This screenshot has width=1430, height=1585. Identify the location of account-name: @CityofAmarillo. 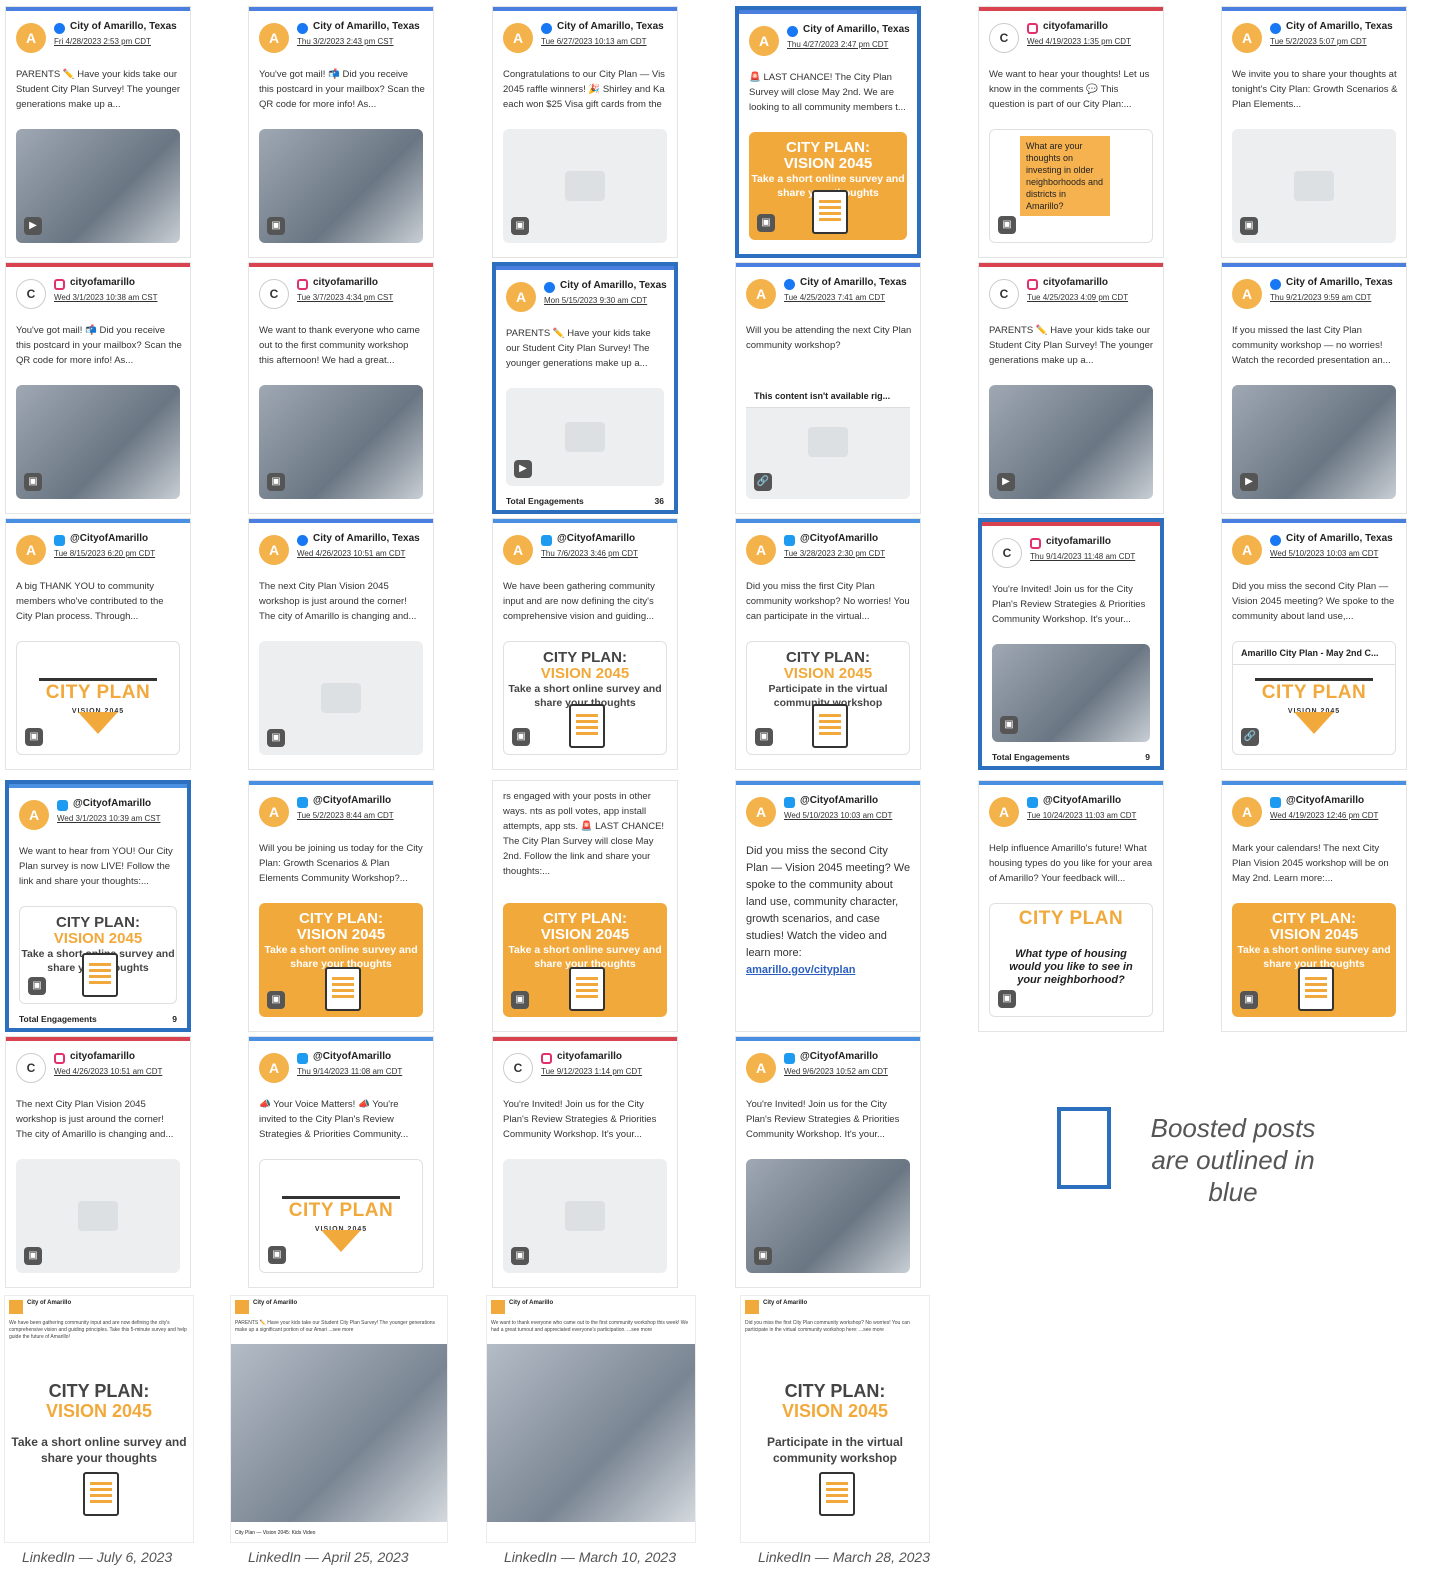
(352, 1056).